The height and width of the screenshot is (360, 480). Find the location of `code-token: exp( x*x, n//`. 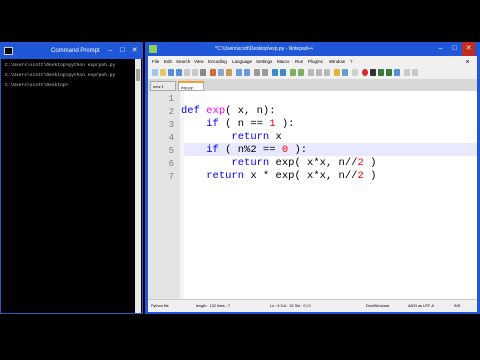

code-token: exp( x*x, n// is located at coordinates (313, 163).